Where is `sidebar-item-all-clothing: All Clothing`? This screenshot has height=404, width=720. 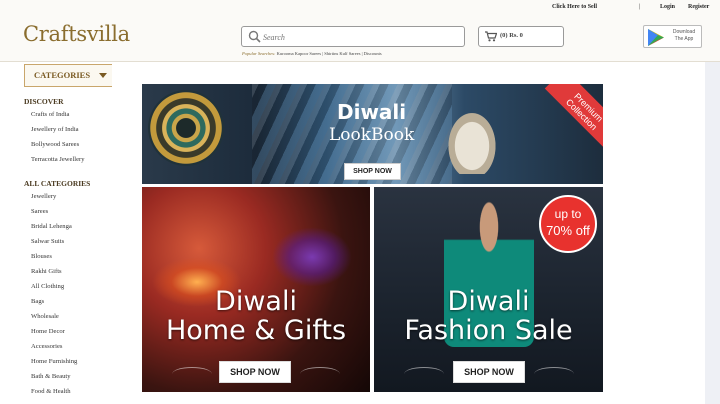
sidebar-item-all-clothing: All Clothing is located at coordinates (47, 286).